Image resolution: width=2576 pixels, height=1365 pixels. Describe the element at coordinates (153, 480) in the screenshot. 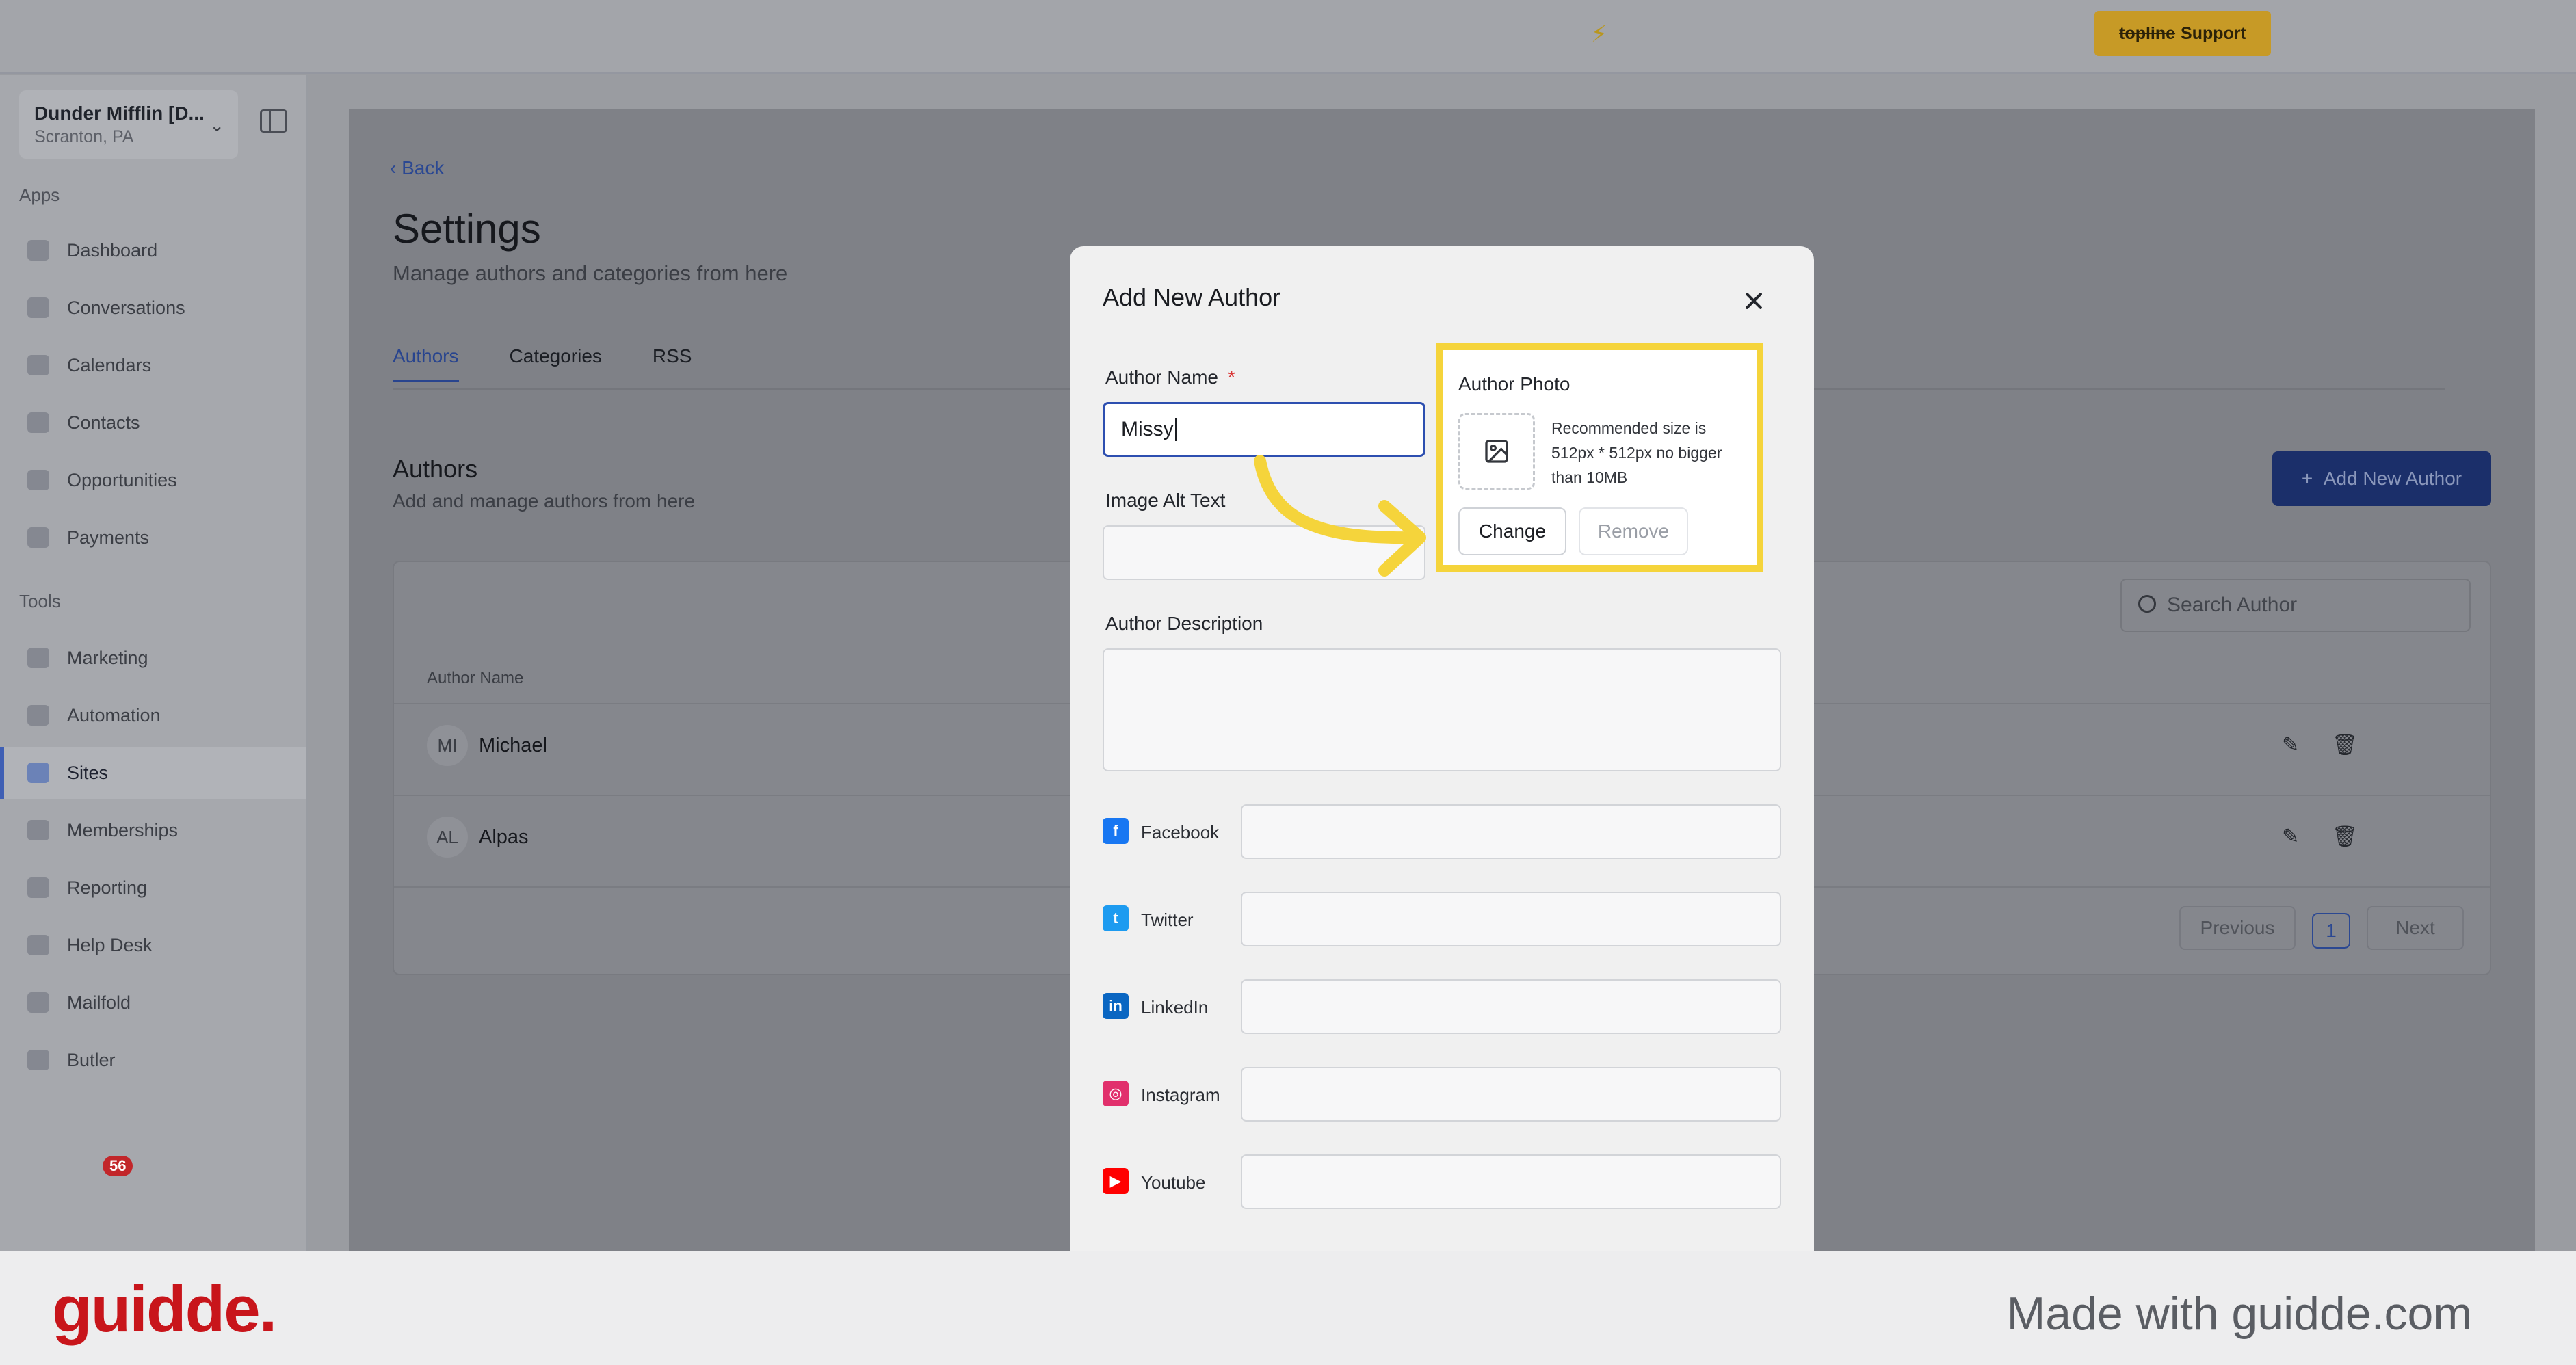

I see `sidebar-item-opportunities: Opportunities` at that location.